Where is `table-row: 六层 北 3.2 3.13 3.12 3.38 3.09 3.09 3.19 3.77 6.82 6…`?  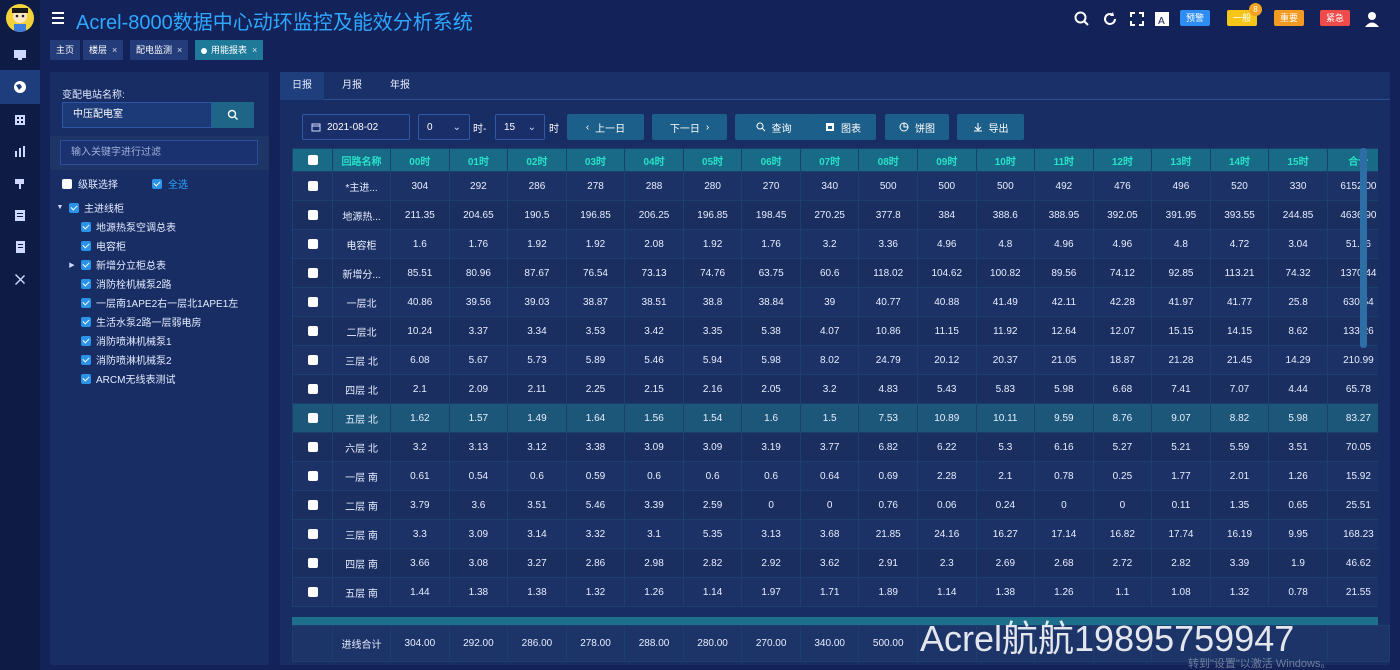 table-row: 六层 北 3.2 3.13 3.12 3.38 3.09 3.09 3.19 3.77 6.82 6… is located at coordinates (835, 447).